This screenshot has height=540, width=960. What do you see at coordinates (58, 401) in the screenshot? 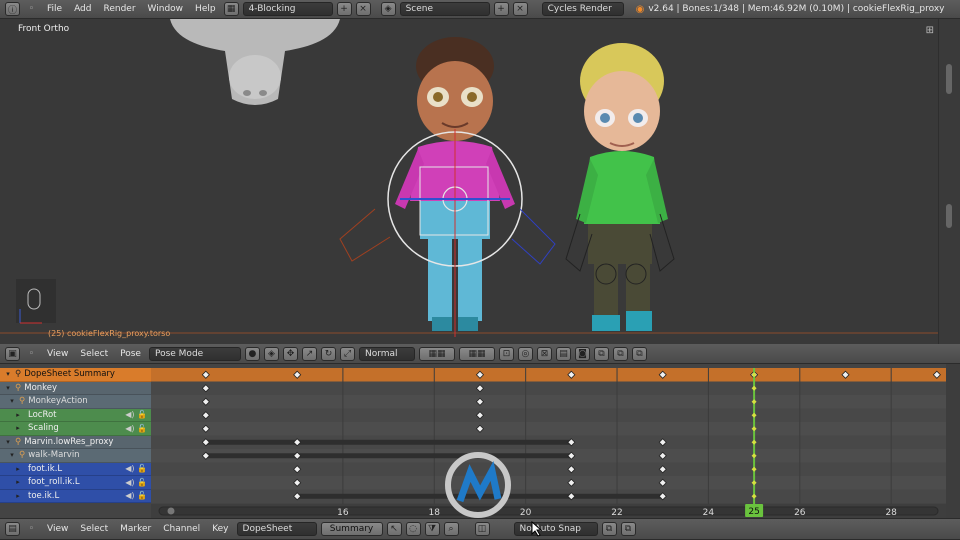
I see `channel-label: MonkeyAction` at bounding box center [58, 401].